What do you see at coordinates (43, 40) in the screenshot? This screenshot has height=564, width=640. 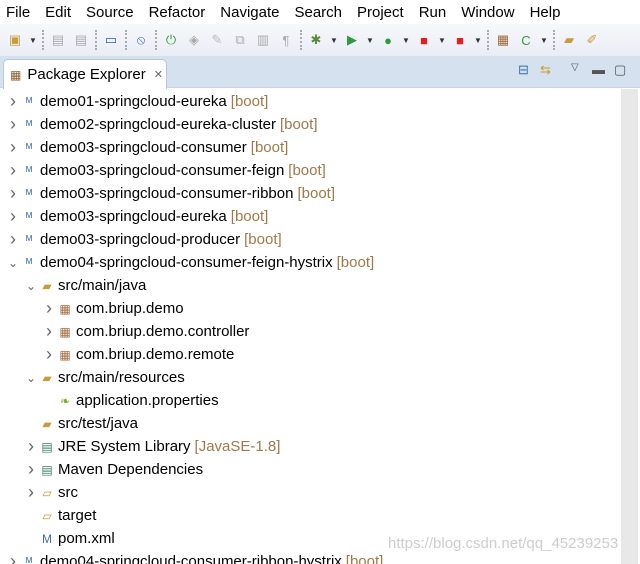 I see `toolbar-separator` at bounding box center [43, 40].